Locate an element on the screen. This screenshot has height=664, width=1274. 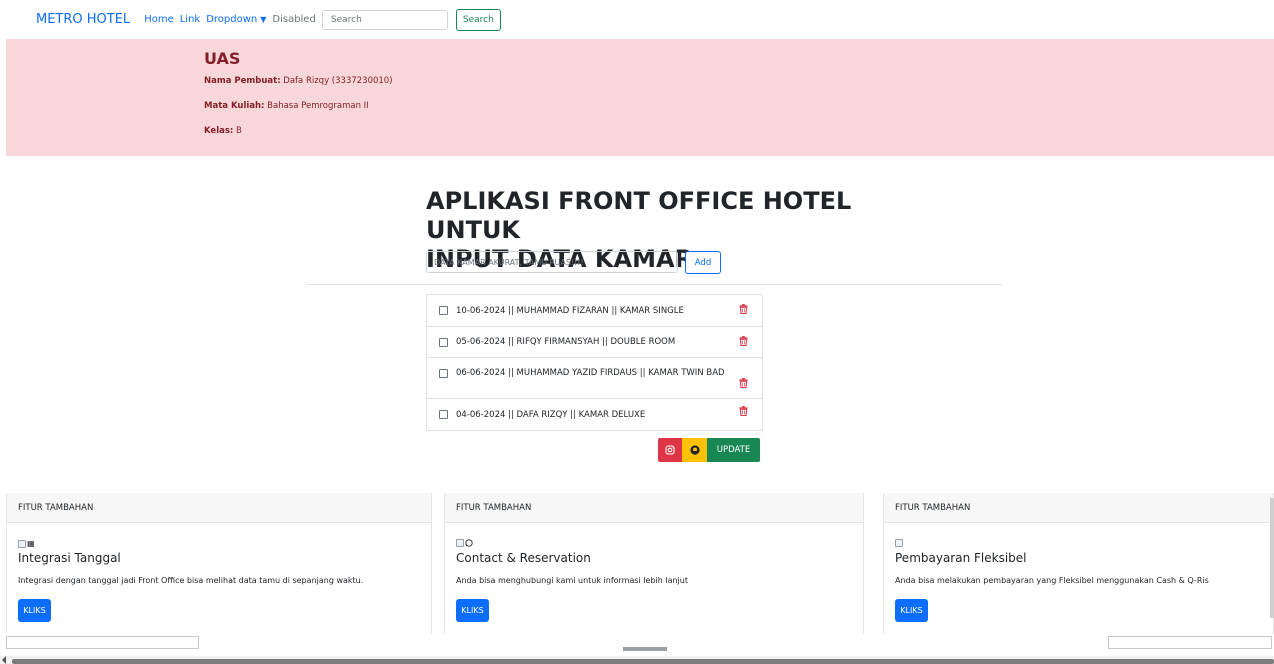
divider is located at coordinates (654, 284).